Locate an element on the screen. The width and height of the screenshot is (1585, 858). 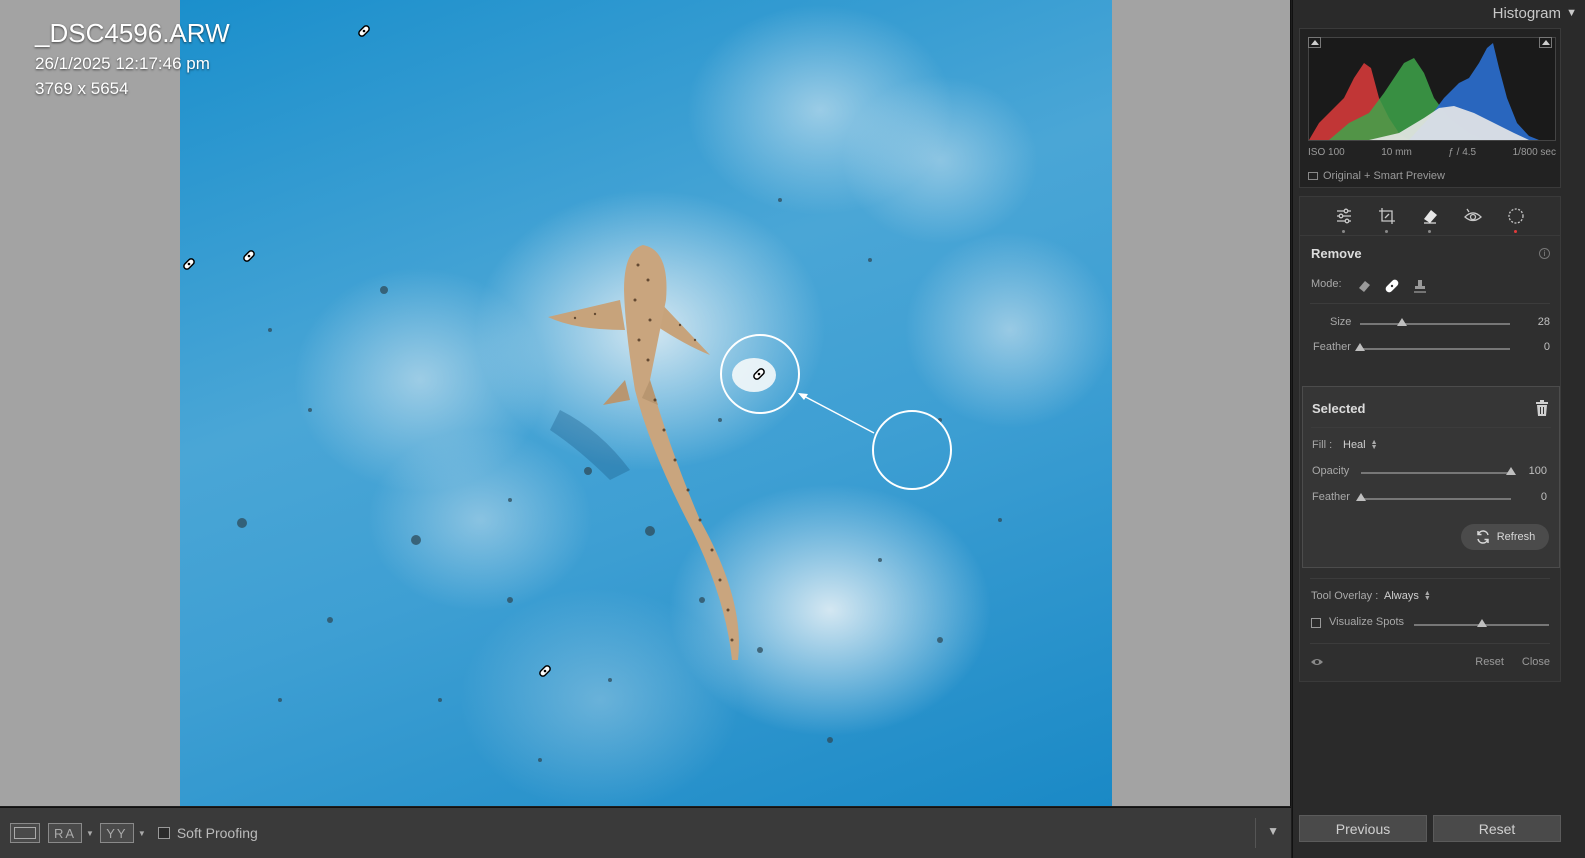
visualize-spots-slider-thumb is located at coordinates (1481, 623).